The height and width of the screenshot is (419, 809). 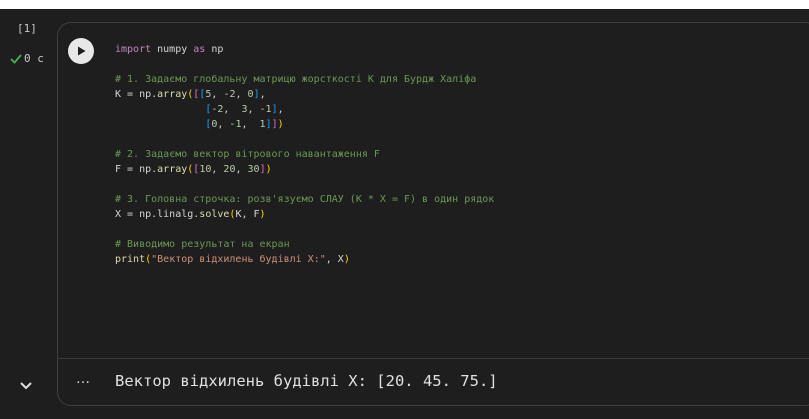 What do you see at coordinates (433, 358) in the screenshot?
I see `output-divider` at bounding box center [433, 358].